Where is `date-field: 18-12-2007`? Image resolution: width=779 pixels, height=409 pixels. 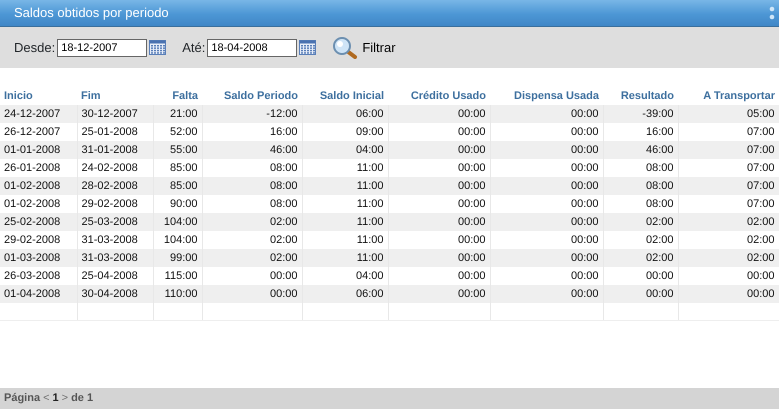
date-field: 18-12-2007 is located at coordinates (102, 47).